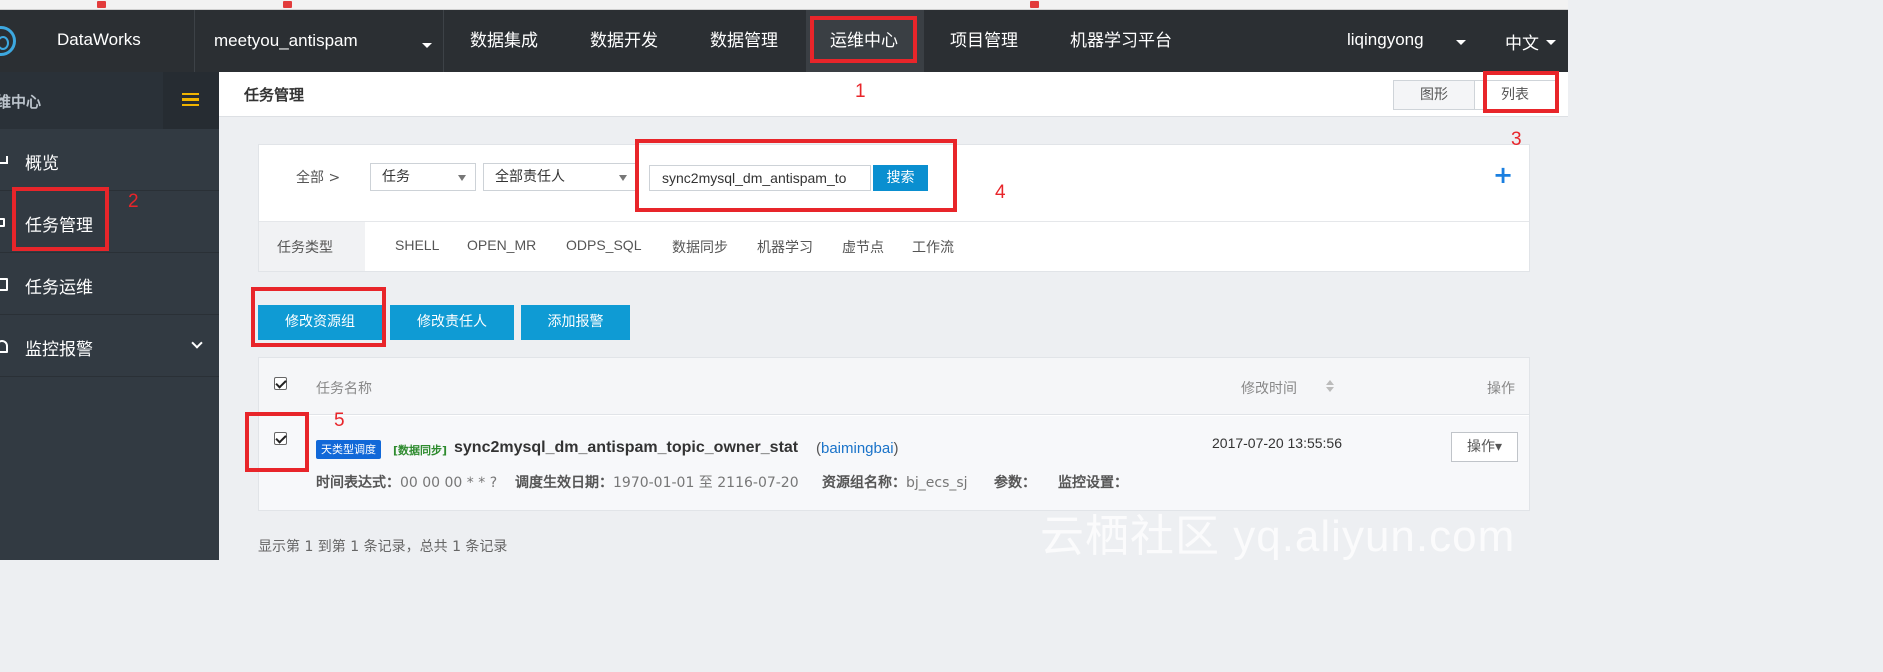  Describe the element at coordinates (575, 322) in the screenshot. I see `add-alarm-button: 添加报警` at that location.